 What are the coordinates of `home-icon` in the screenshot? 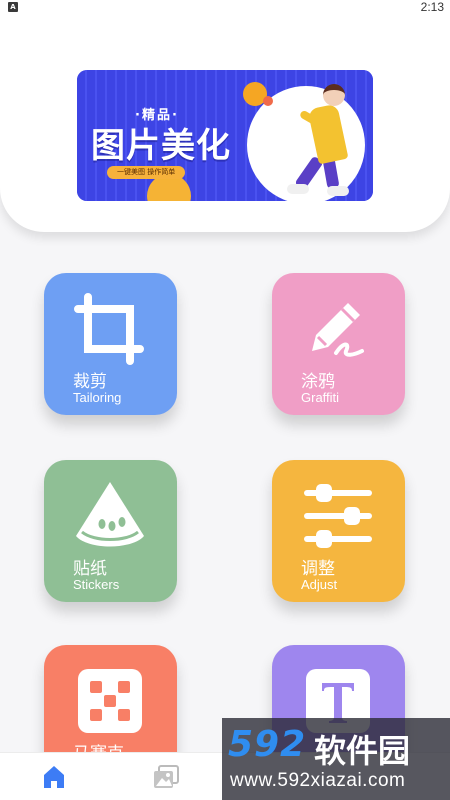 It's located at (54, 777).